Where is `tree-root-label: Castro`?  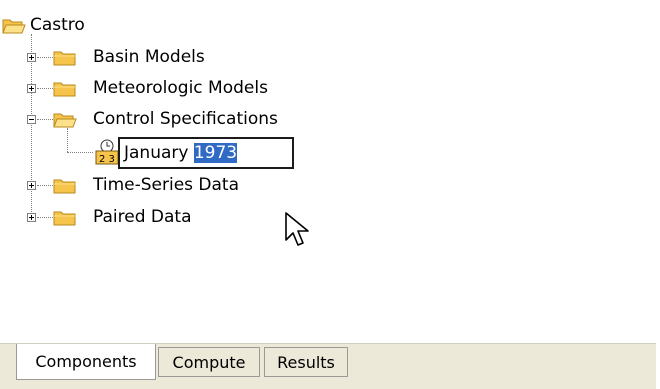
tree-root-label: Castro is located at coordinates (57, 25).